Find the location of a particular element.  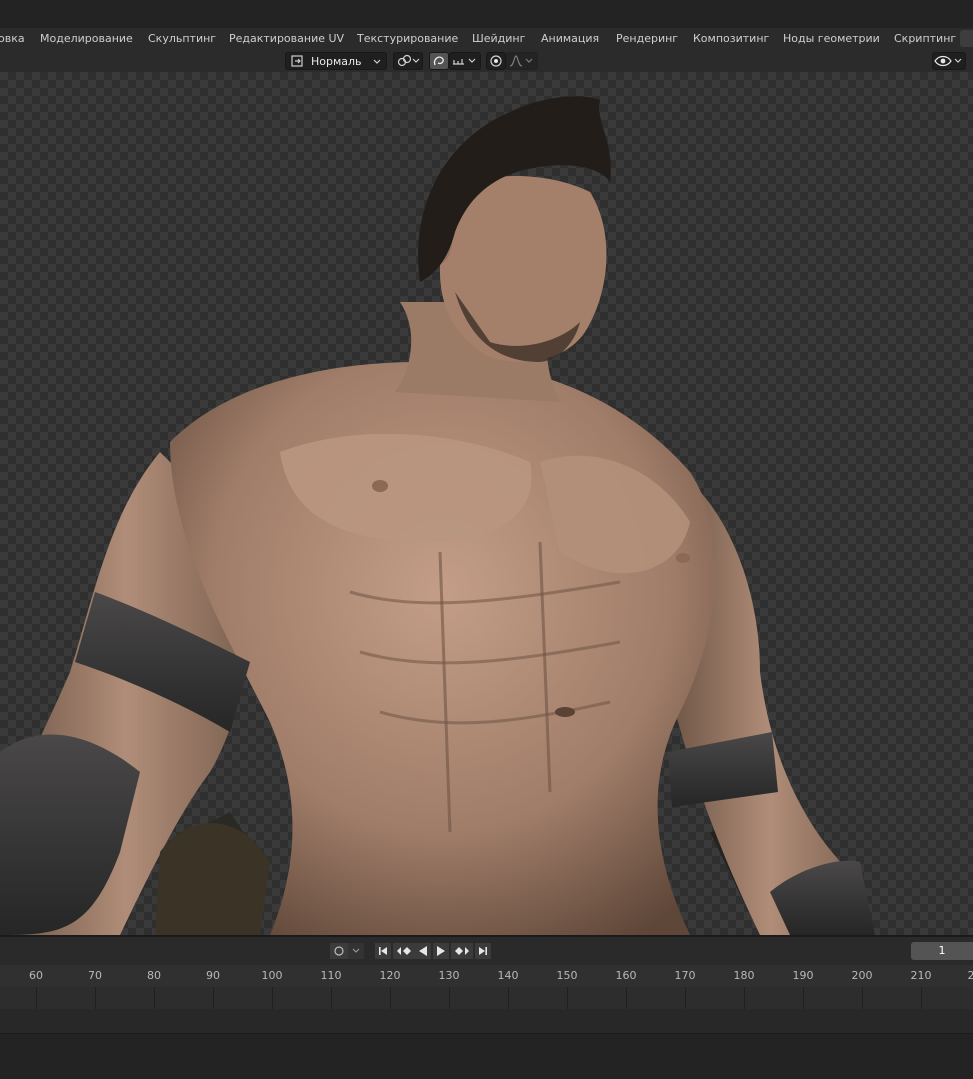

falloff-icon is located at coordinates (521, 61).